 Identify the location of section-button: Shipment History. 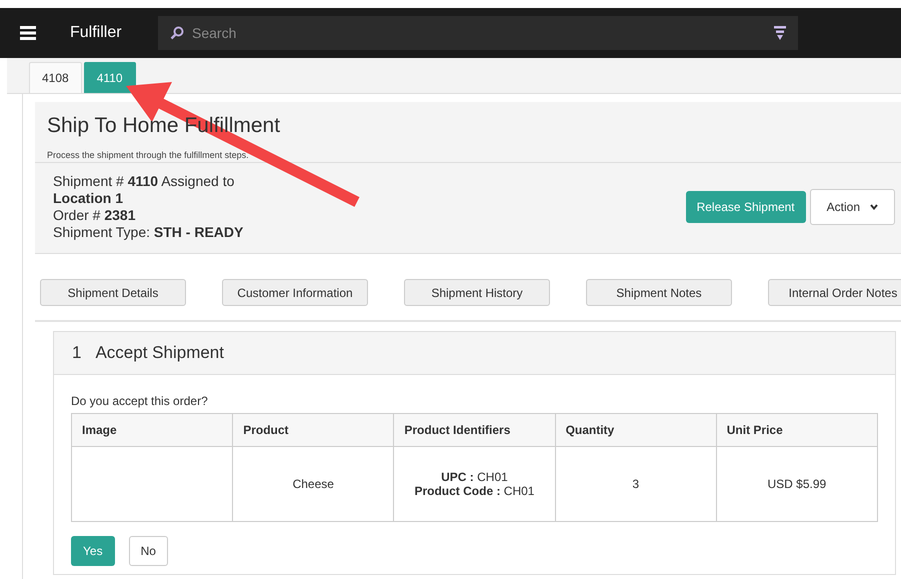
(477, 292).